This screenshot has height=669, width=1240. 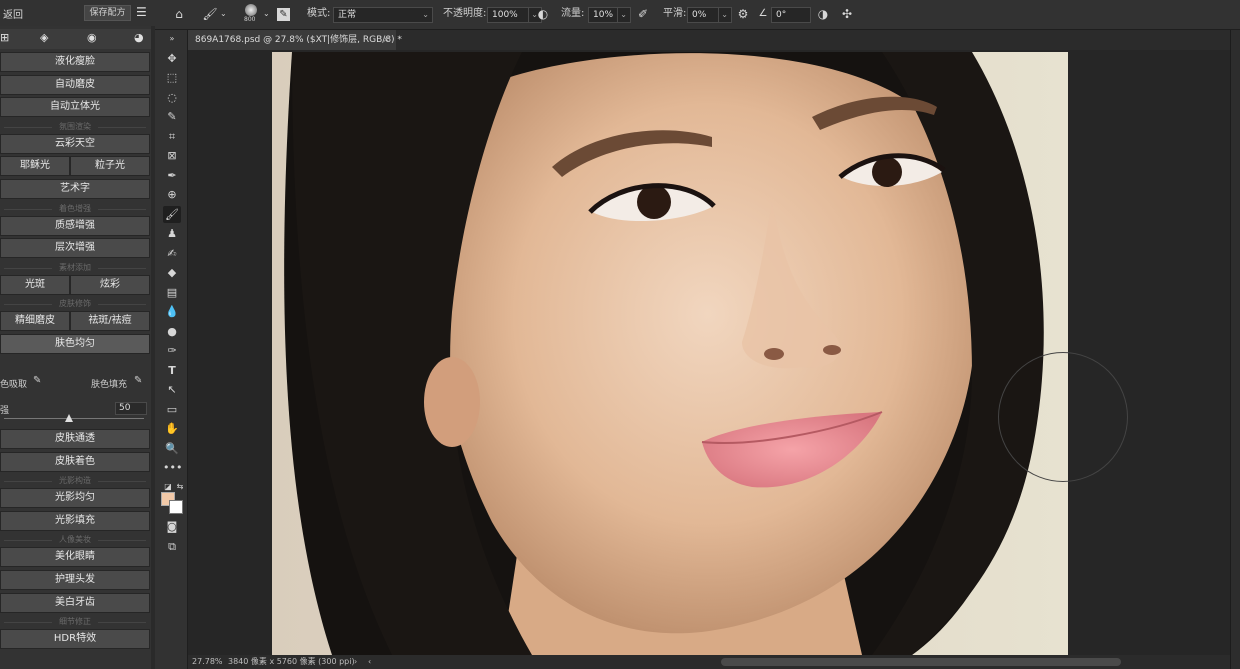 What do you see at coordinates (386, 40) in the screenshot?
I see `close-icon: ×` at bounding box center [386, 40].